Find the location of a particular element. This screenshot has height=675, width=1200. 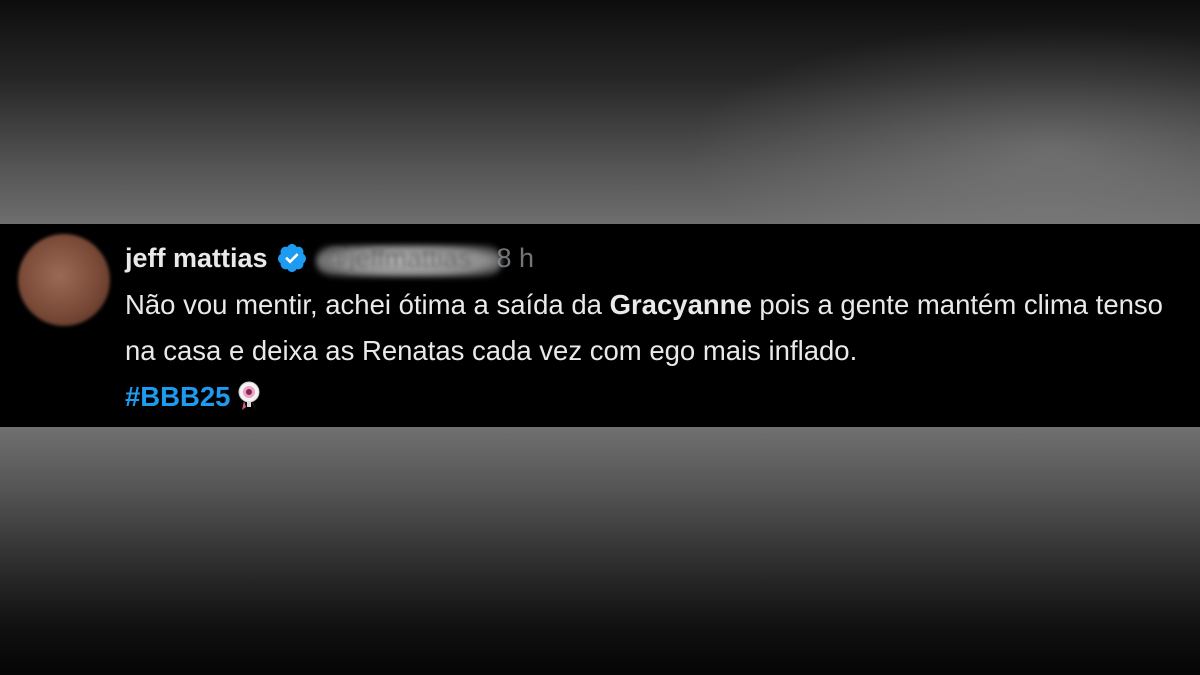

tweet-header: jeff mattias @jeffmattias · 8 h is located at coordinates (329, 258).